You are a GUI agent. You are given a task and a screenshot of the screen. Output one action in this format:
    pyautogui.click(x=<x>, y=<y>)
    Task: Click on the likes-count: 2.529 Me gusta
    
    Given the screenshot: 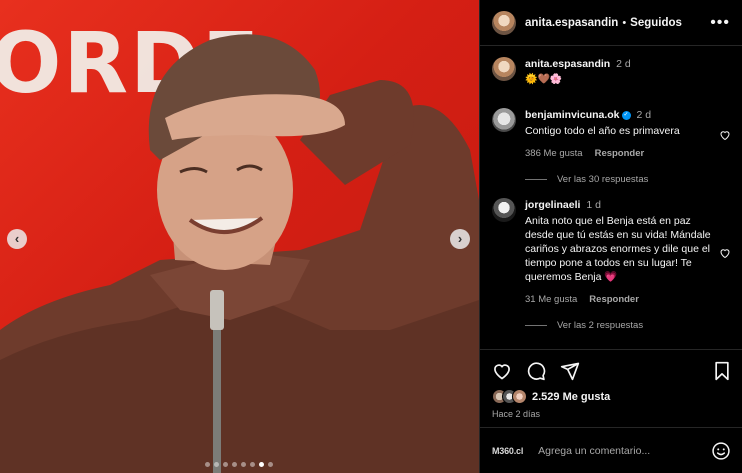 What is the action you would take?
    pyautogui.click(x=571, y=397)
    